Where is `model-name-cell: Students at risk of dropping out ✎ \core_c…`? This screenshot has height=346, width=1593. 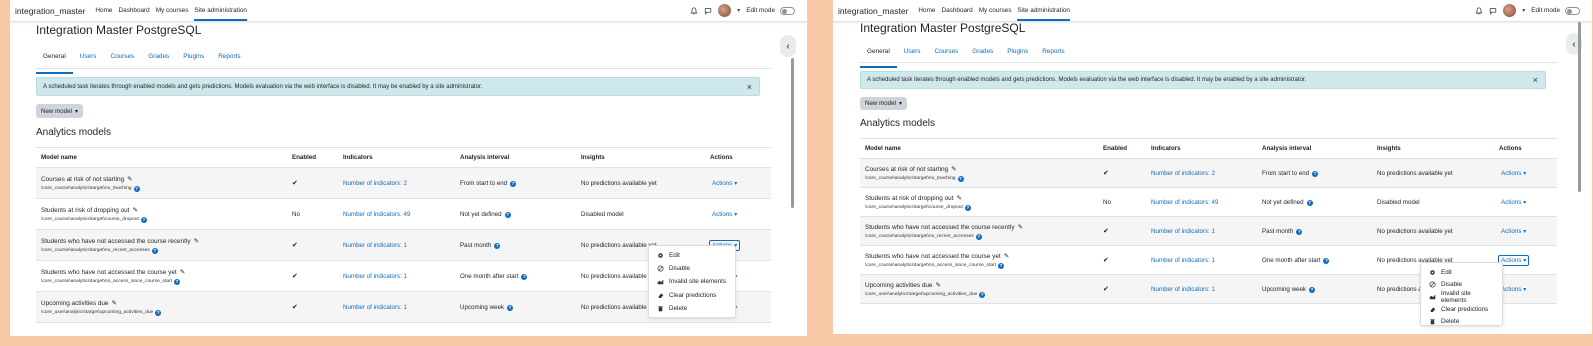
model-name-cell: Students at risk of dropping out ✎ \core_c… is located at coordinates (161, 214).